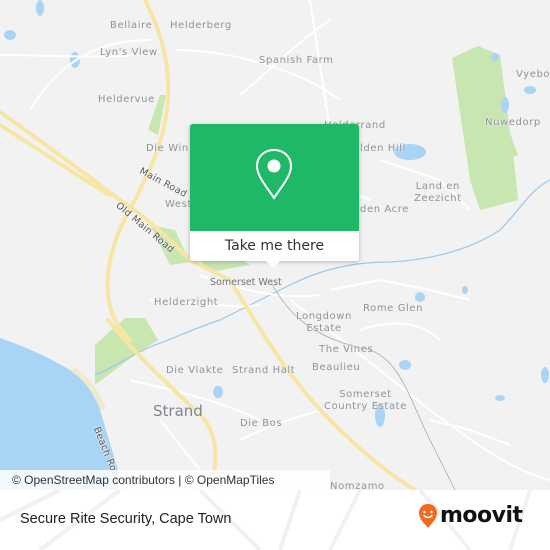 Image resolution: width=550 pixels, height=550 pixels. Describe the element at coordinates (273, 264) in the screenshot. I see `popup-pointer` at that location.